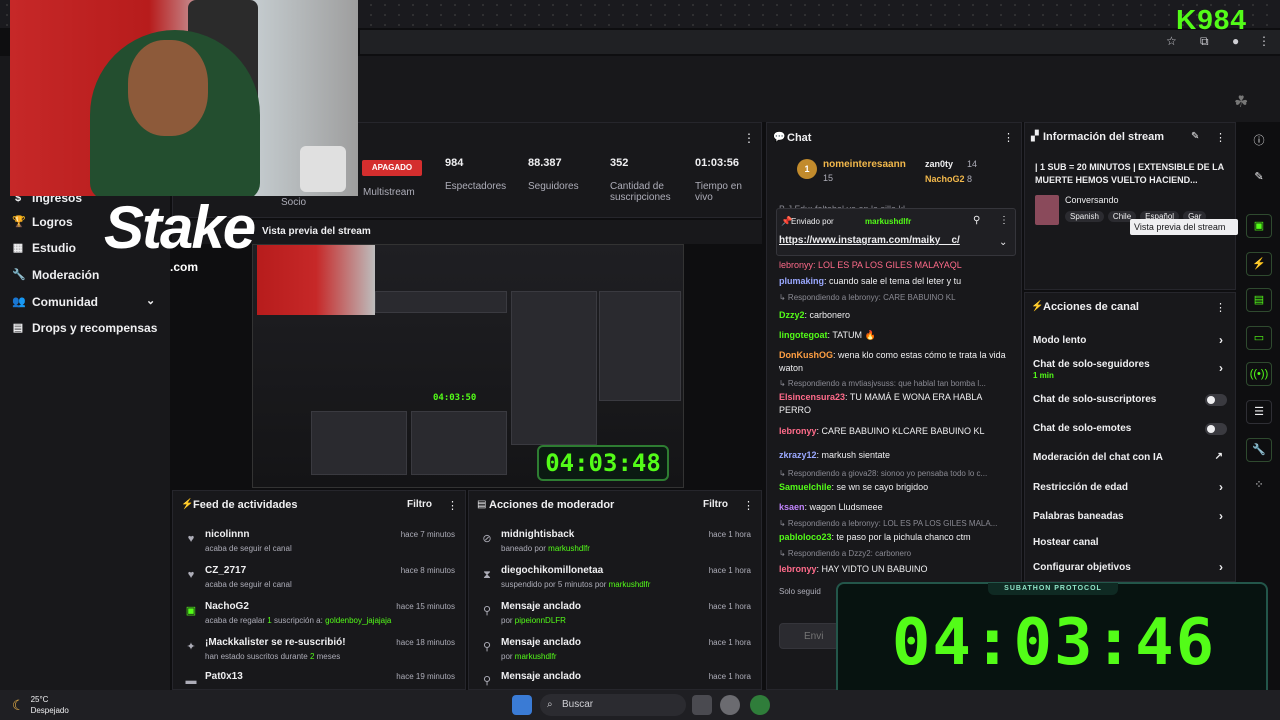 The width and height of the screenshot is (1280, 720). I want to click on mod-row: ⚲ Mensaje anclado hace 1 hora, so click(615, 679).